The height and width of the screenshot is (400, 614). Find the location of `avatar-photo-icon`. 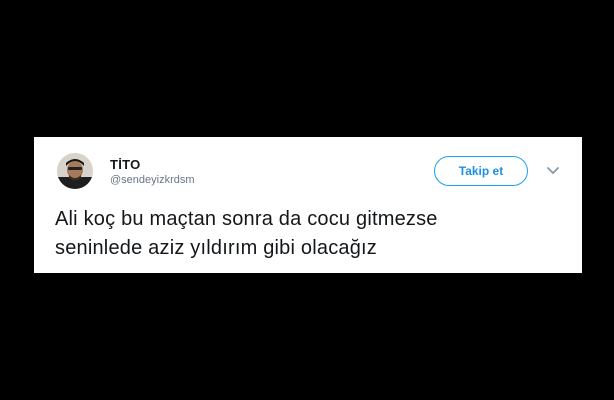

avatar-photo-icon is located at coordinates (75, 171).